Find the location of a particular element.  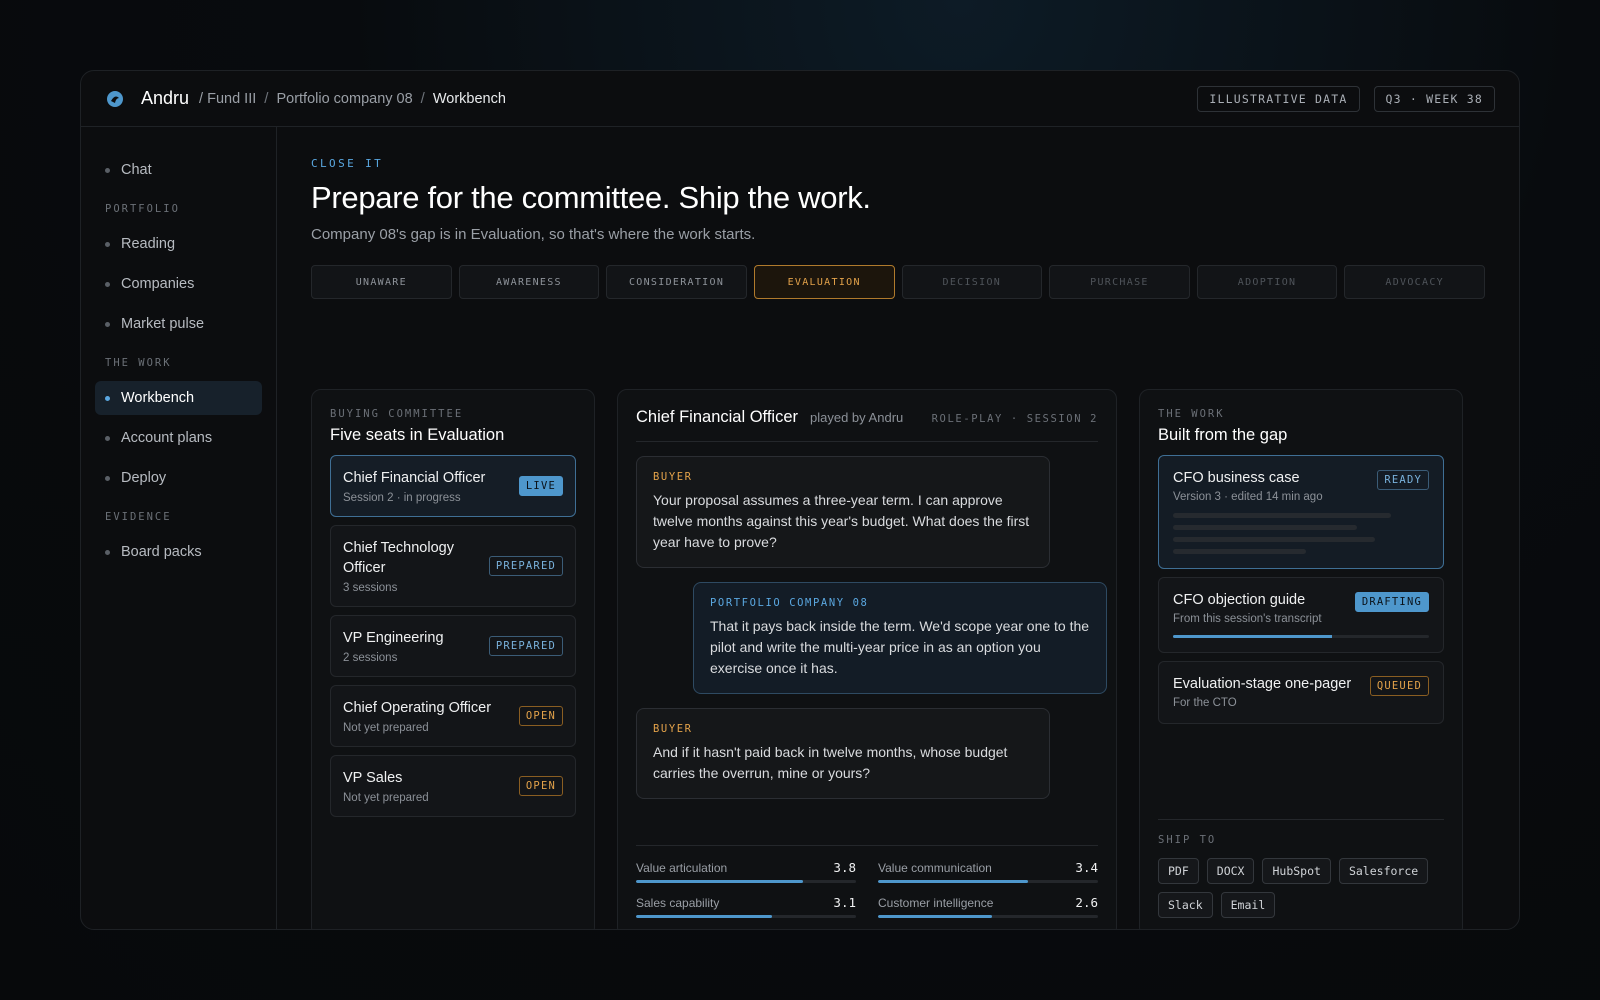

sidebar-item-label: Reading is located at coordinates (148, 244).